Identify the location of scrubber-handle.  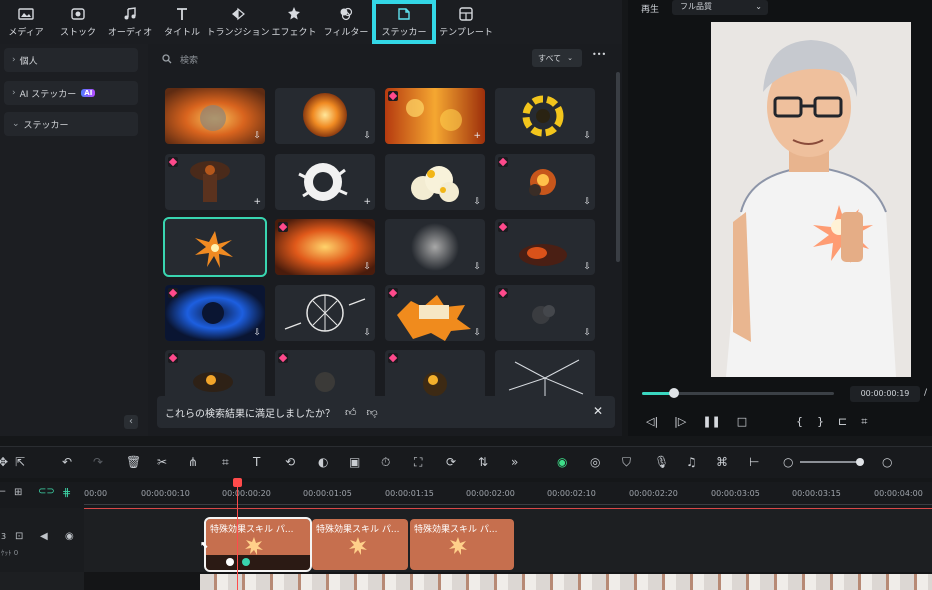
(674, 393).